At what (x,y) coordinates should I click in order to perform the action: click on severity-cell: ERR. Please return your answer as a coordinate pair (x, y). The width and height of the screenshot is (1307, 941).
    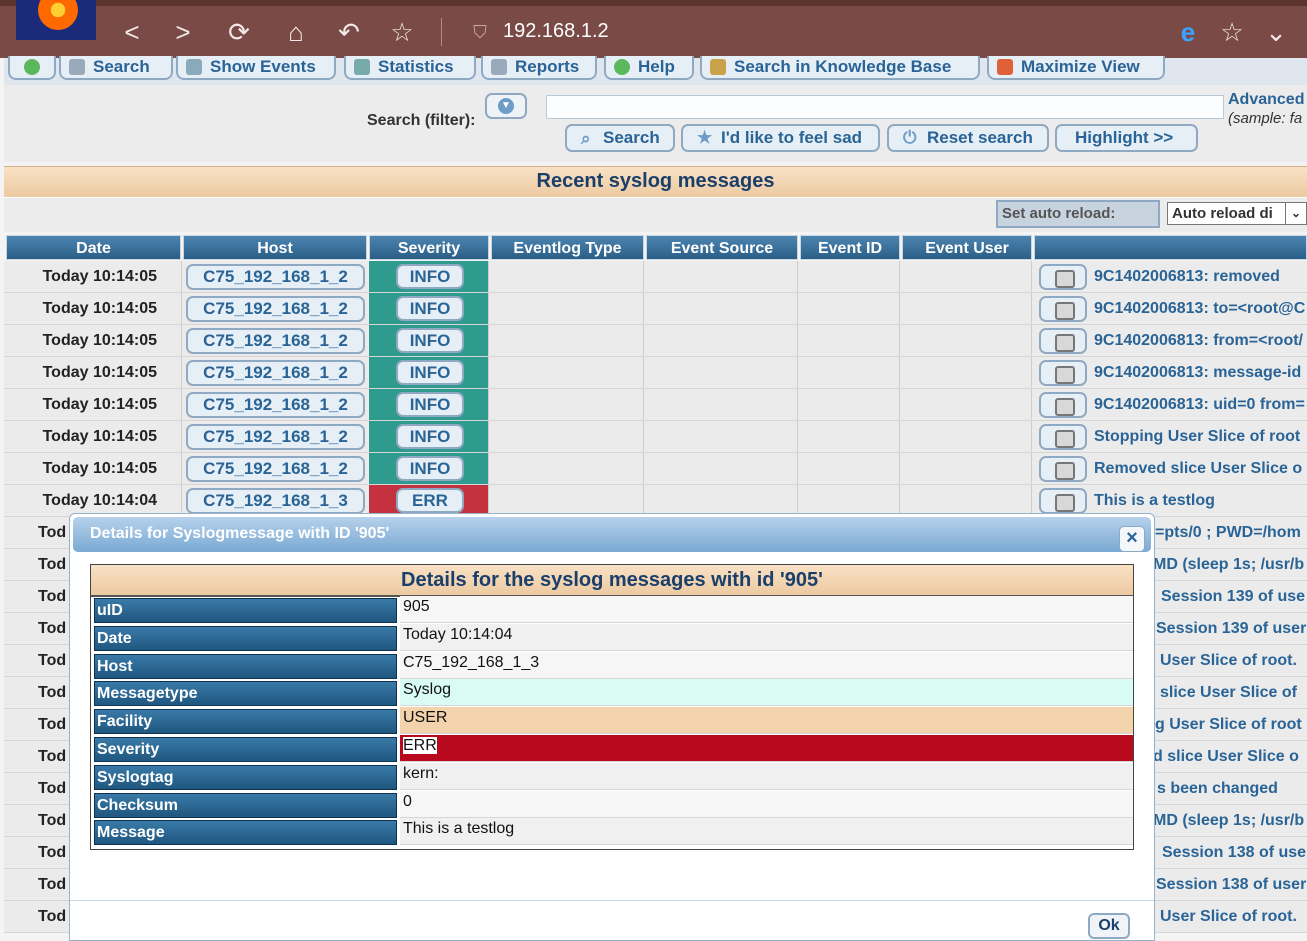
    Looking at the image, I should click on (429, 500).